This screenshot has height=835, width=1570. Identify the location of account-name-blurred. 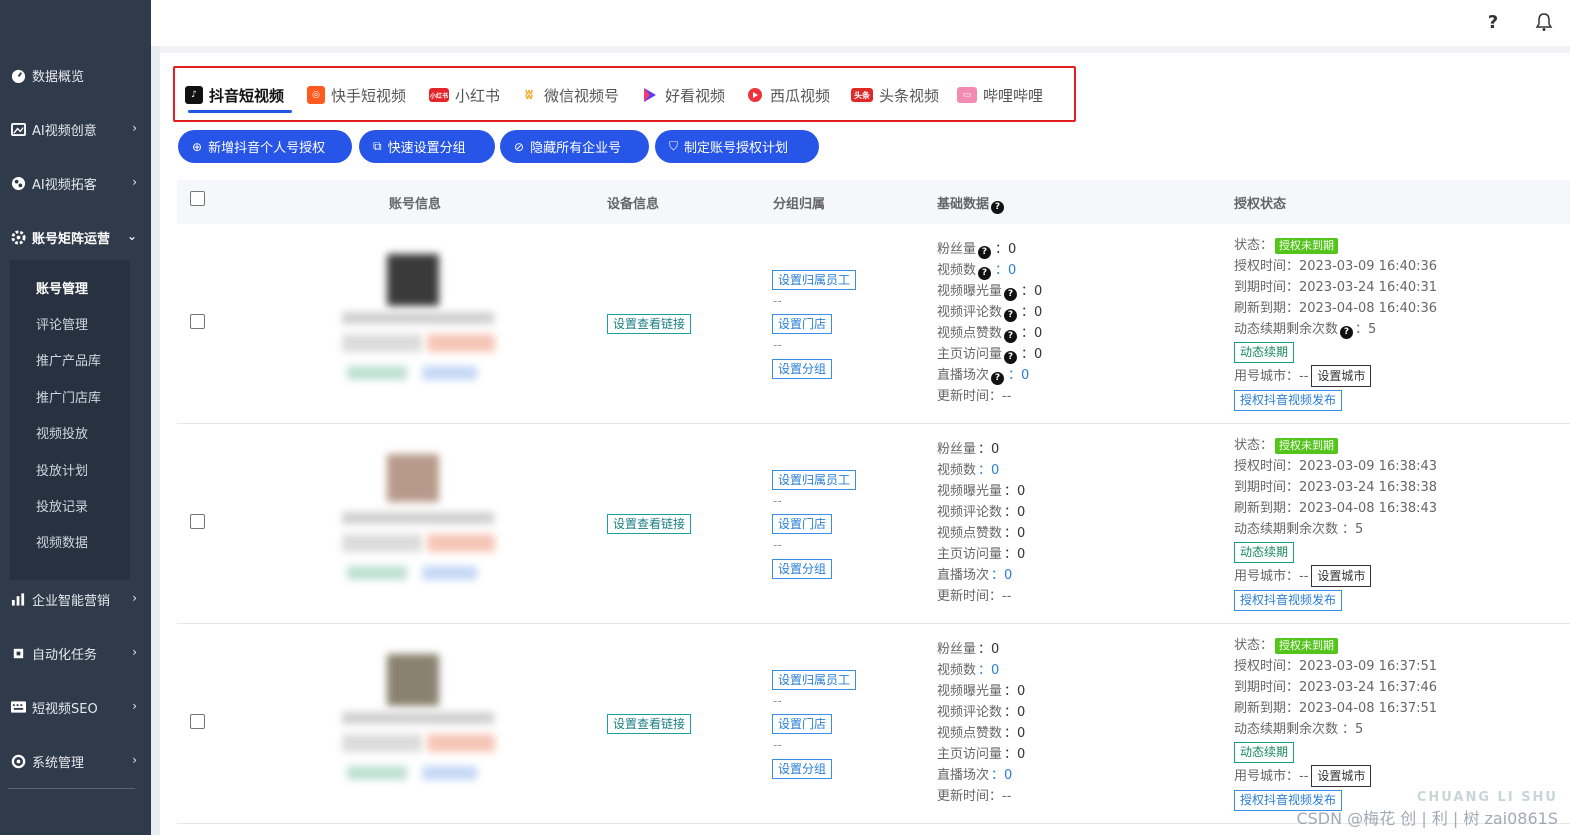
(418, 318).